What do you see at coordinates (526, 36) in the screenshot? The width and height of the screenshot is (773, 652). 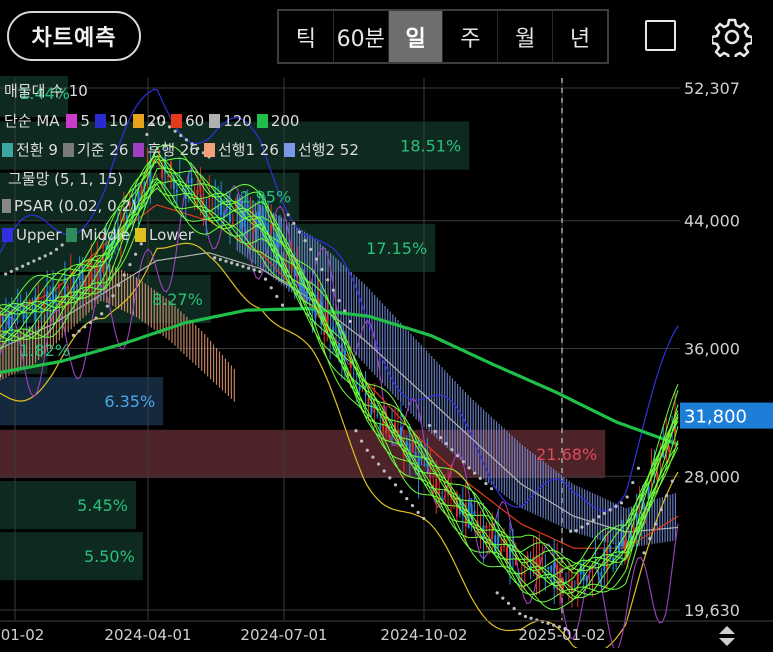 I see `period-month: 월` at bounding box center [526, 36].